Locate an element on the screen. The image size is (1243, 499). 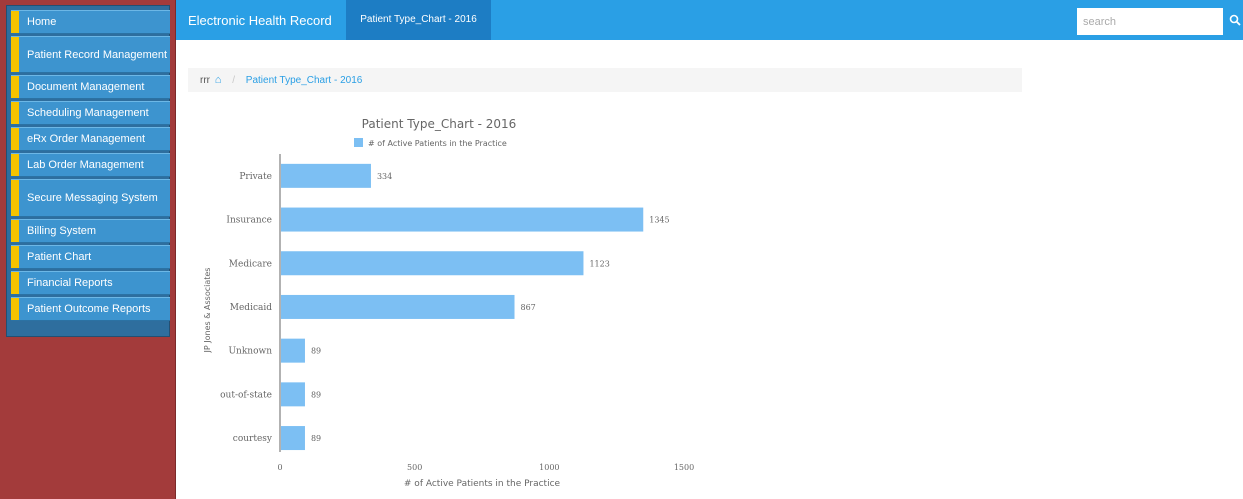
sidebar-item-label: Document Management is located at coordinates (86, 87).